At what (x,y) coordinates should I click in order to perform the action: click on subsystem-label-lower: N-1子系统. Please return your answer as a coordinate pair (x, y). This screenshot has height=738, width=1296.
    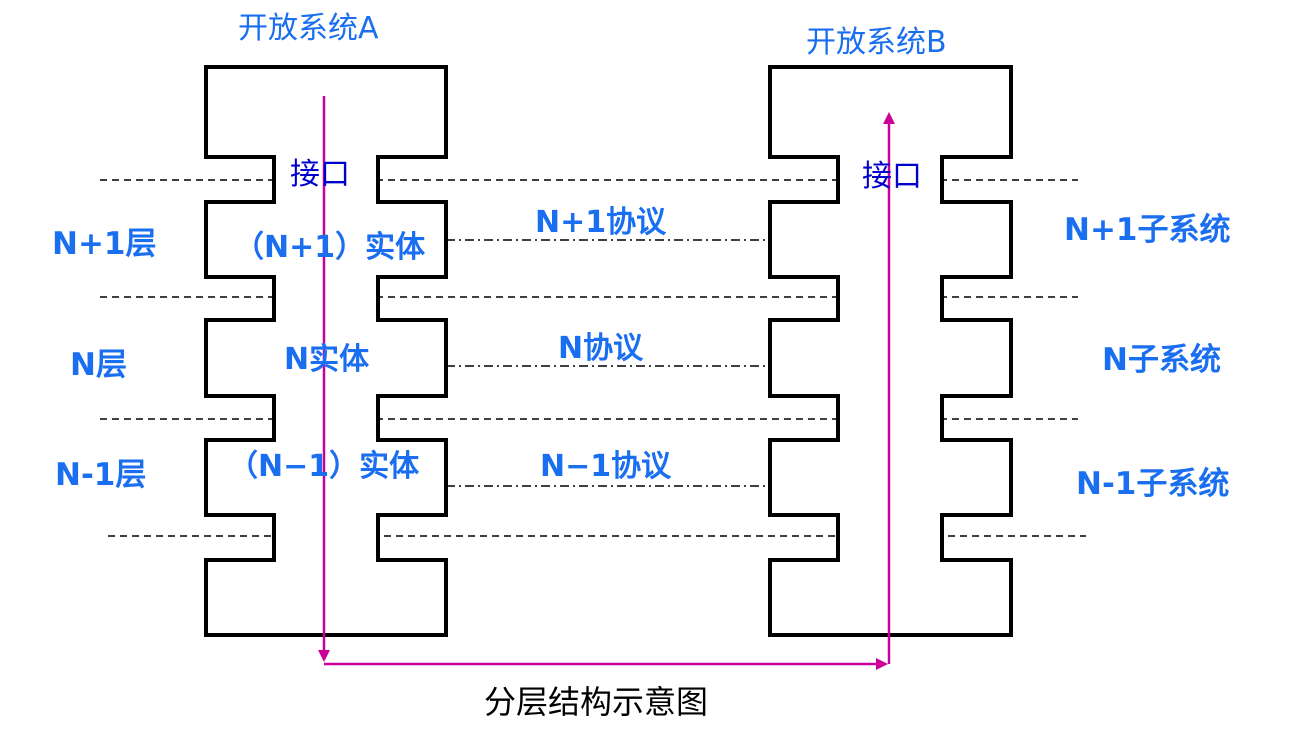
    Looking at the image, I should click on (1153, 484).